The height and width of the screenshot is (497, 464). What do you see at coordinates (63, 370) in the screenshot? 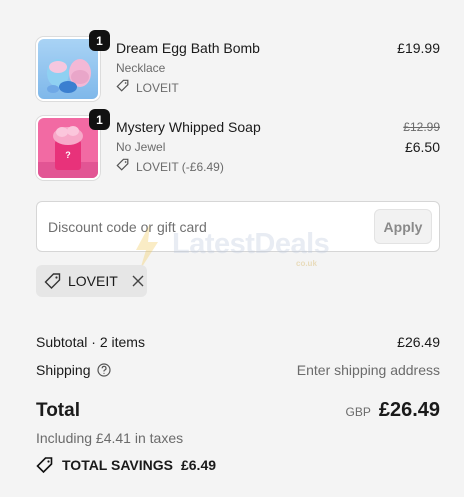
I see `shipping-label: Shipping` at bounding box center [63, 370].